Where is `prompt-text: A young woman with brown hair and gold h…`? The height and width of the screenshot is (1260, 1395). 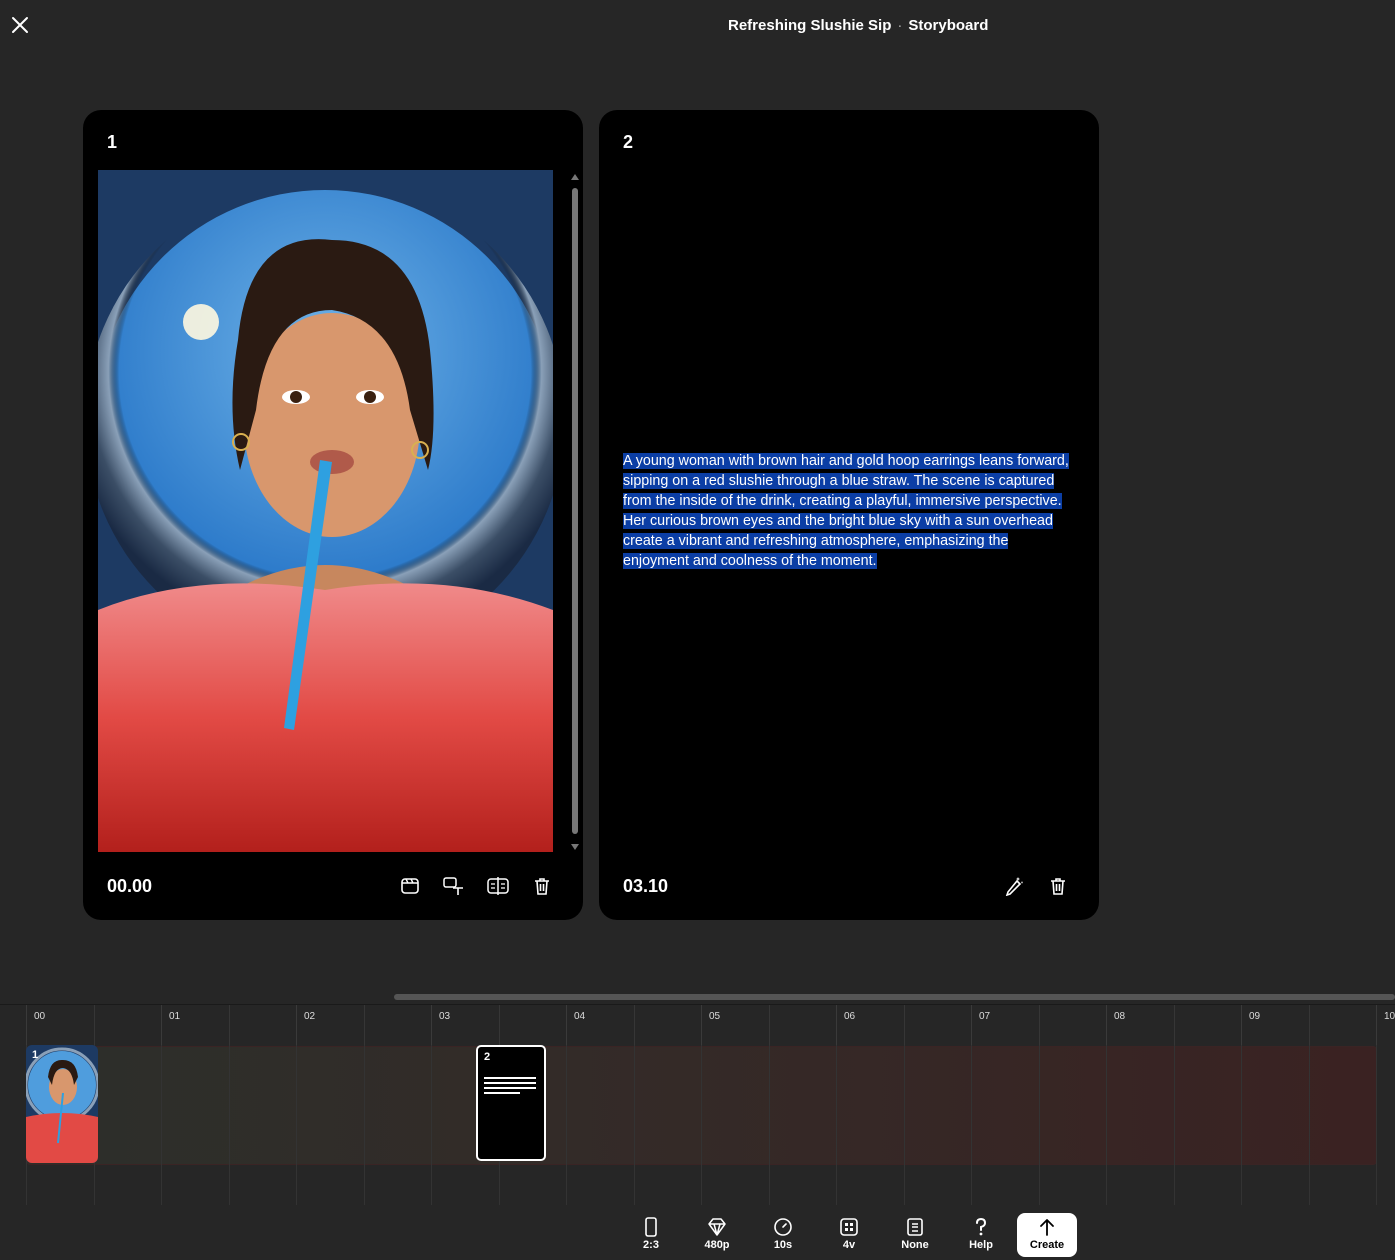
prompt-text: A young woman with brown hair and gold h… is located at coordinates (846, 511).